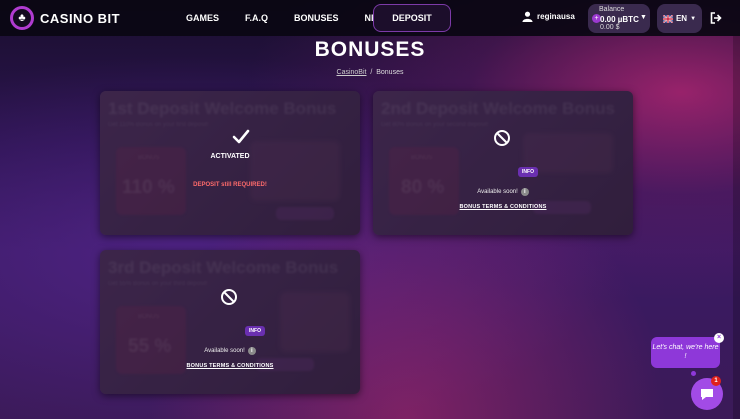 This screenshot has width=740, height=419. What do you see at coordinates (230, 185) in the screenshot?
I see `deposit-required-warning: DEPOSIT still REQUIRED!` at bounding box center [230, 185].